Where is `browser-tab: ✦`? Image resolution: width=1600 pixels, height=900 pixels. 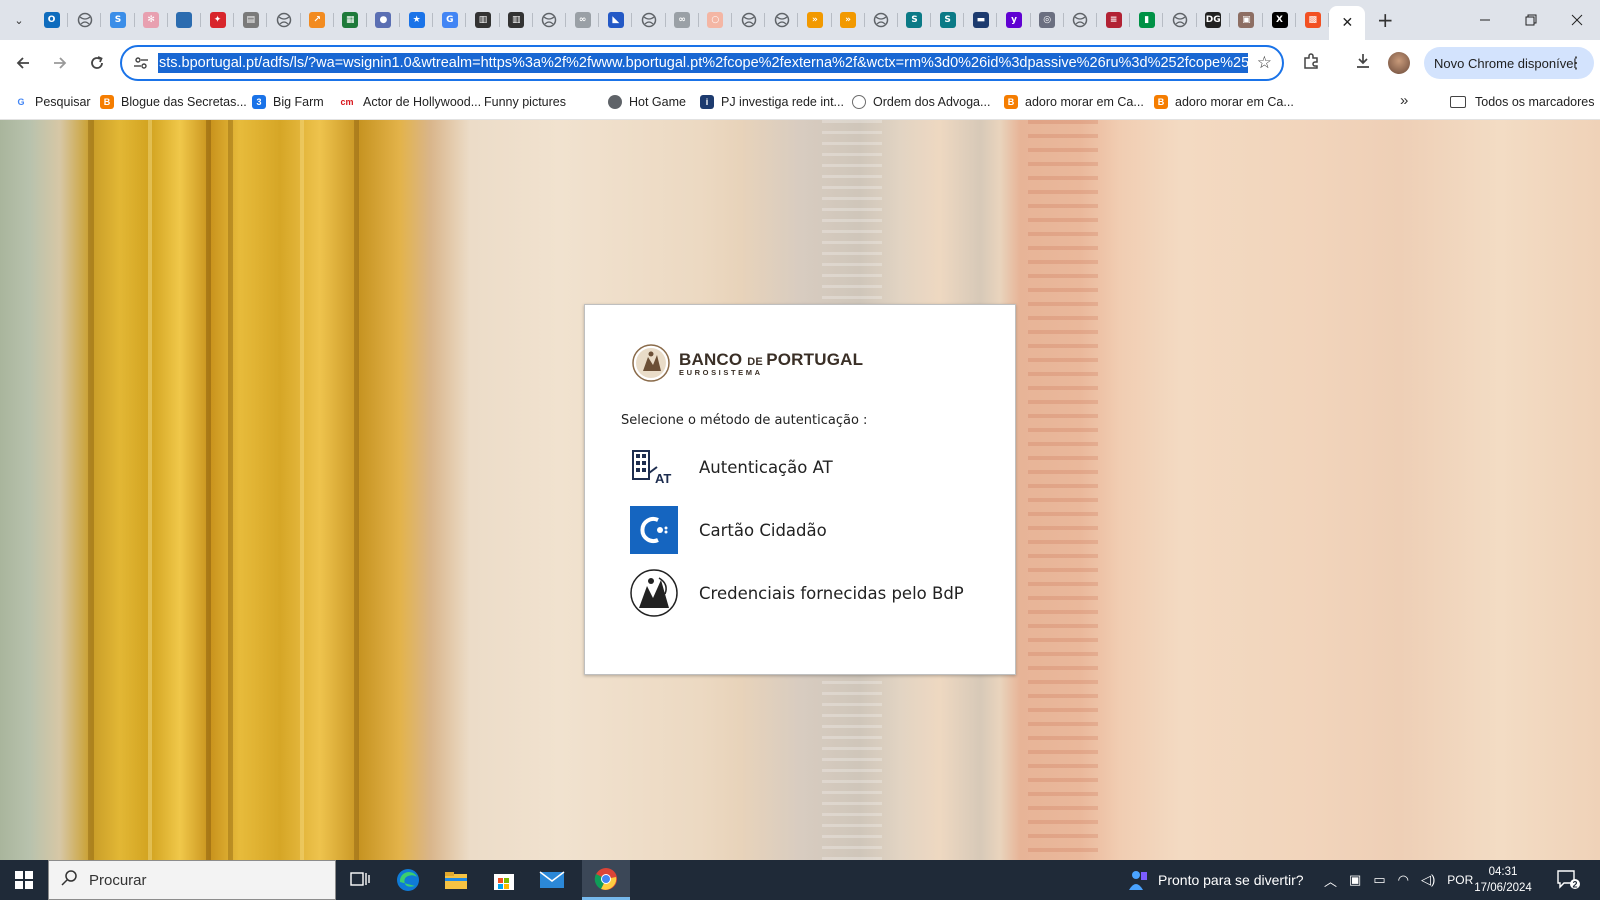
browser-tab: ✦ is located at coordinates (218, 20).